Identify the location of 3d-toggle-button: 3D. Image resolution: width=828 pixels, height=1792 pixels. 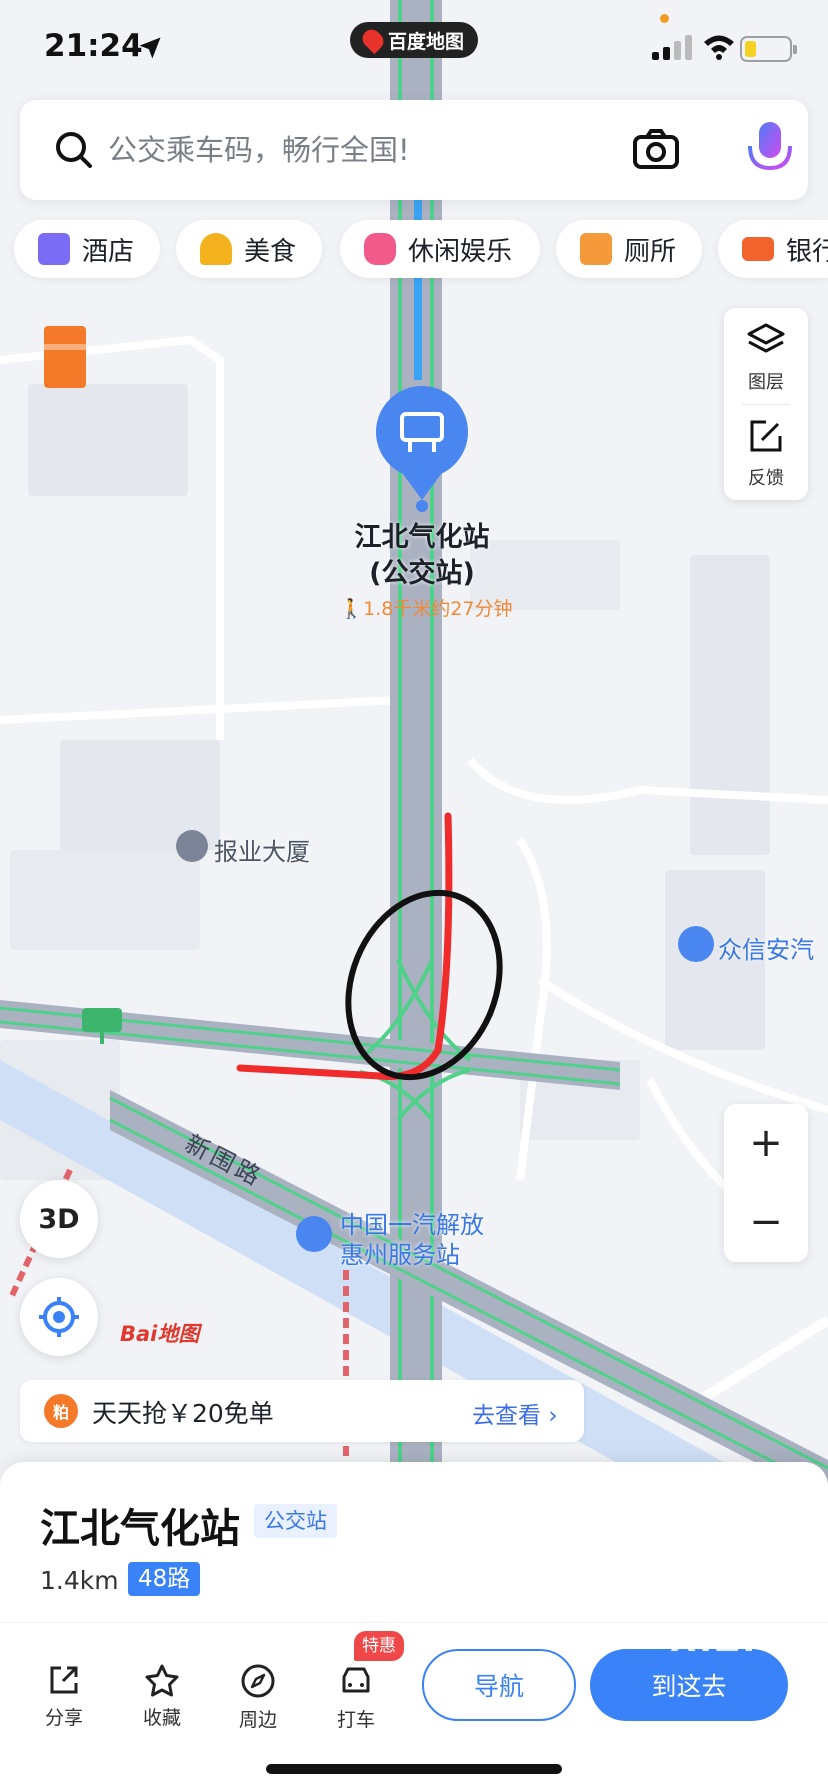
(59, 1219).